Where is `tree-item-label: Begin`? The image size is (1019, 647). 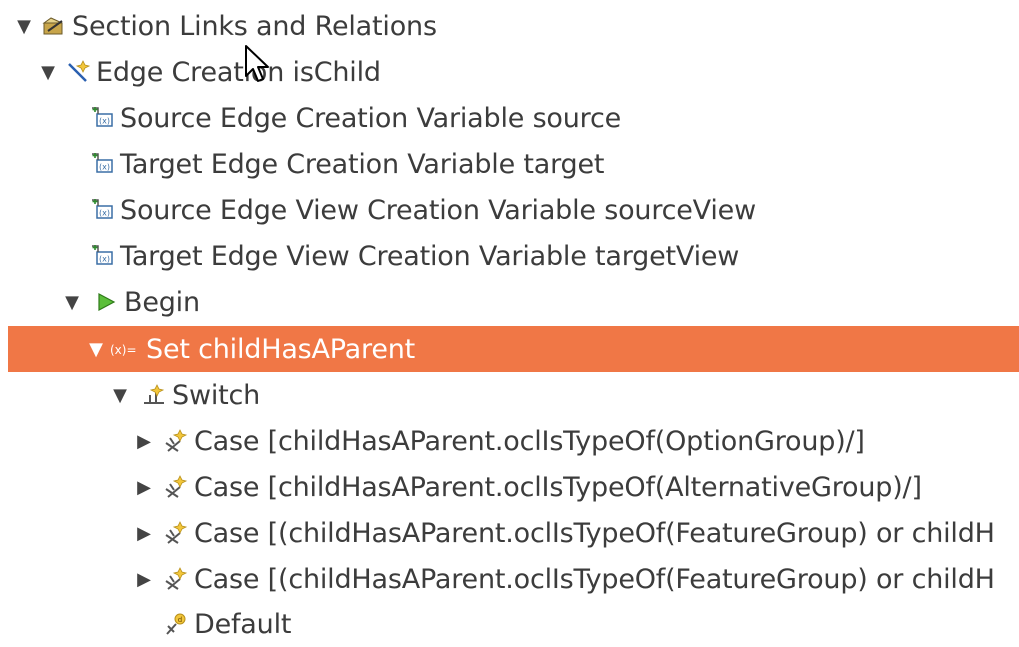
tree-item-label: Begin is located at coordinates (162, 302).